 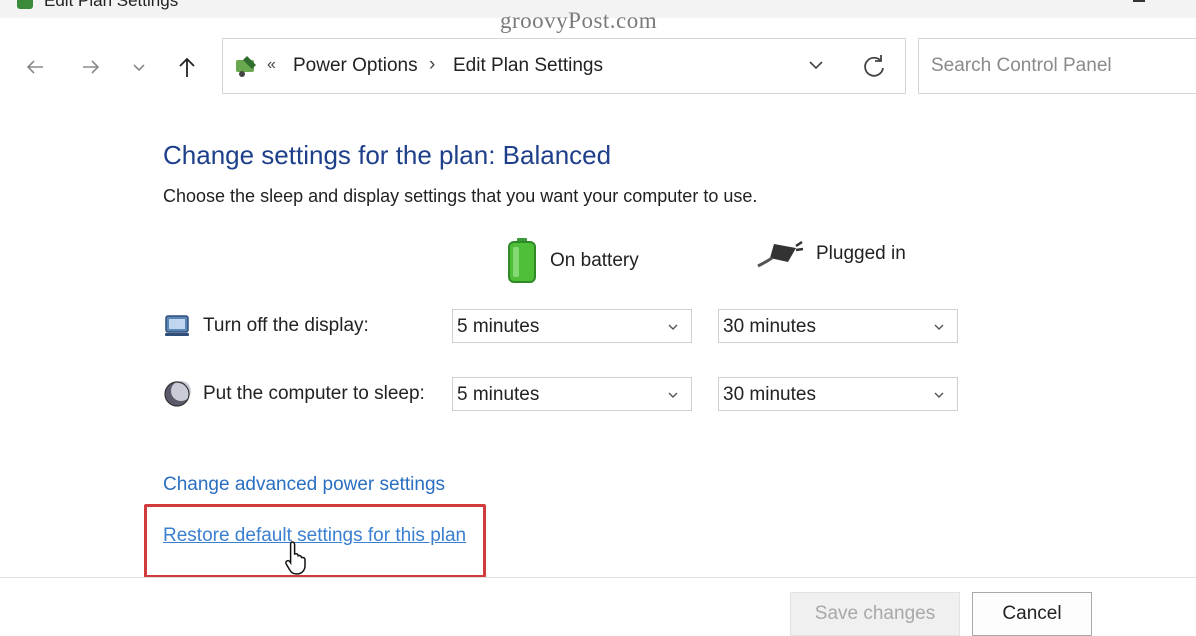 I want to click on display-on-battery-value: 5 minutes, so click(x=498, y=326).